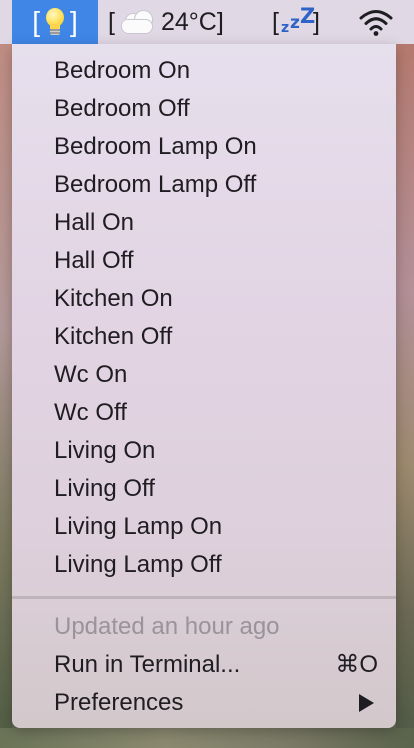 The height and width of the screenshot is (748, 414). Describe the element at coordinates (137, 22) in the screenshot. I see `cloud-icon` at that location.